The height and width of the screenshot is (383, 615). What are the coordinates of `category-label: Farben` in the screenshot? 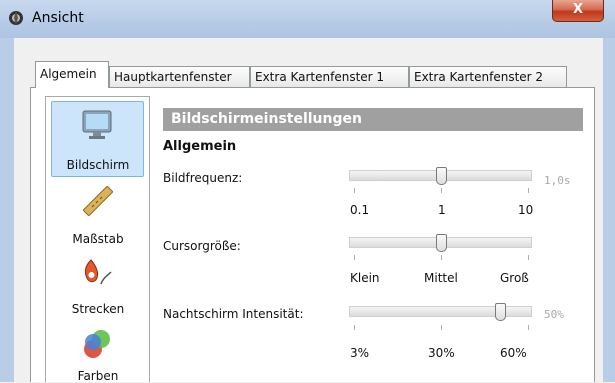 It's located at (98, 376).